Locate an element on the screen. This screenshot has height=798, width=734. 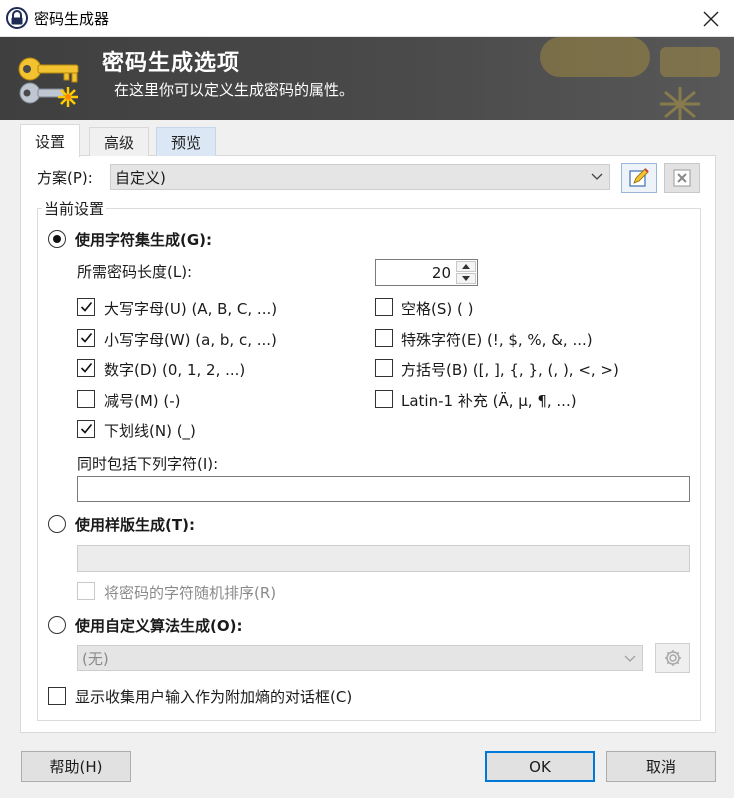
digits-checkbox is located at coordinates (86, 368).